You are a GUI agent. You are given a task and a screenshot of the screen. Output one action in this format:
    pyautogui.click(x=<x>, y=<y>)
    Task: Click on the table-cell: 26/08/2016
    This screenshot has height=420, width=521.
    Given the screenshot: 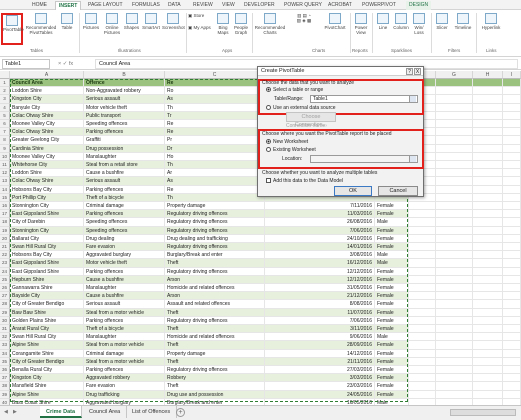 What is the action you would take?
    pyautogui.click(x=320, y=222)
    